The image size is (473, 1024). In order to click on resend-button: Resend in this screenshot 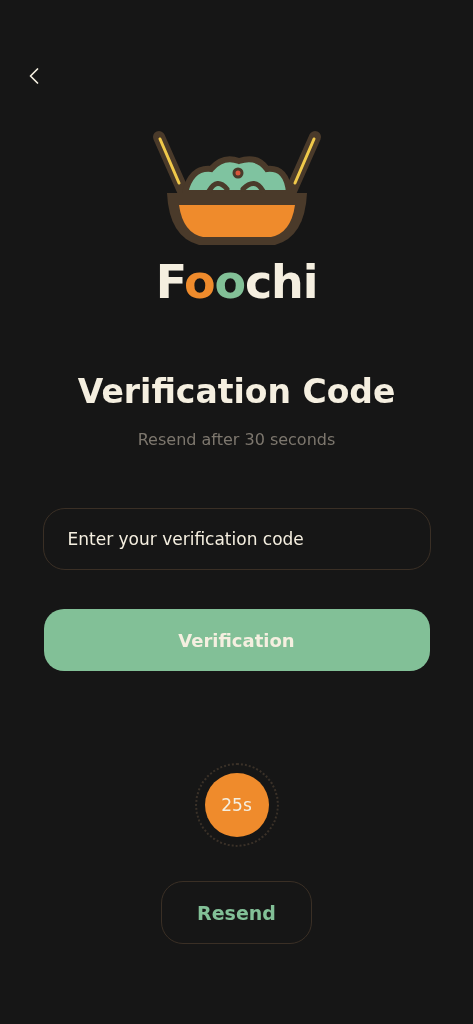, I will do `click(236, 913)`.